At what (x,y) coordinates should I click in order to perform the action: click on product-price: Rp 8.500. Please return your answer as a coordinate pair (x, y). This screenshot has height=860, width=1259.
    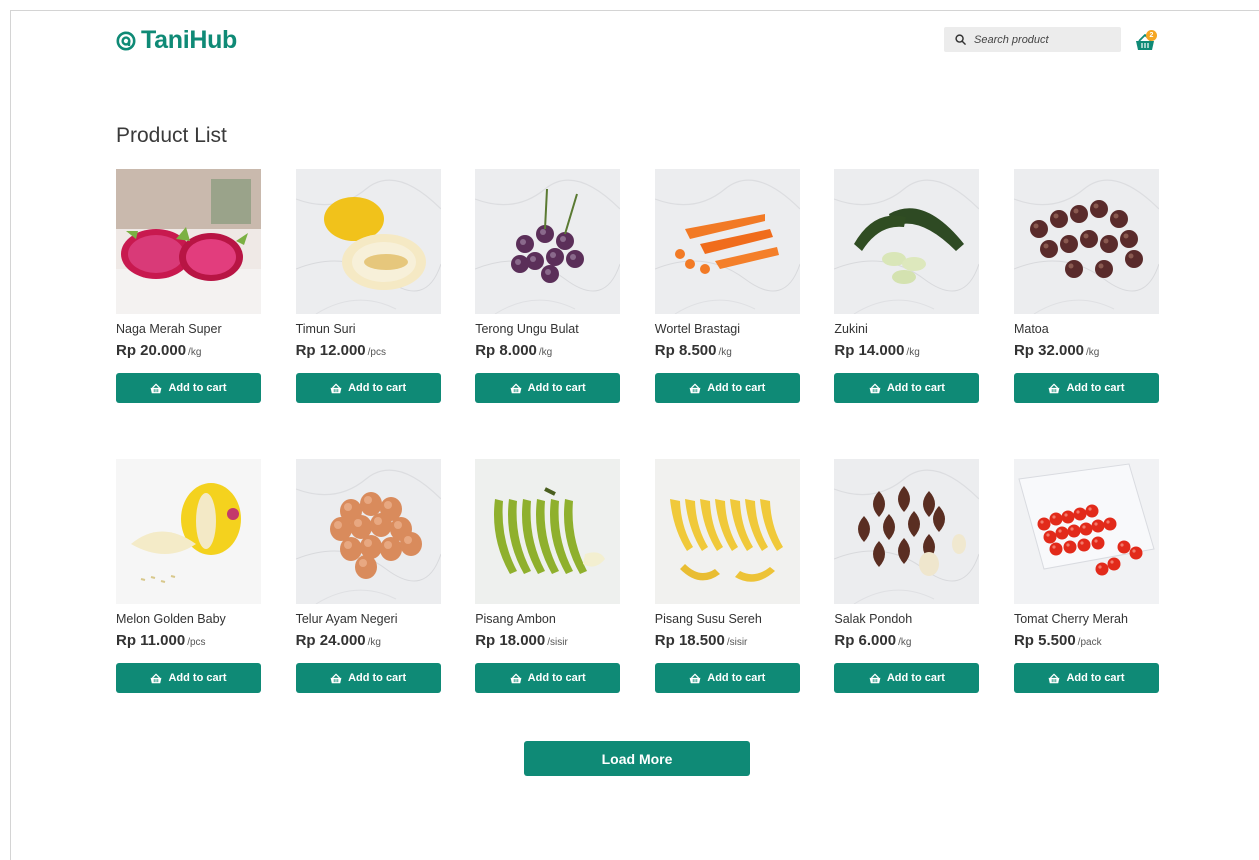
    Looking at the image, I should click on (685, 350).